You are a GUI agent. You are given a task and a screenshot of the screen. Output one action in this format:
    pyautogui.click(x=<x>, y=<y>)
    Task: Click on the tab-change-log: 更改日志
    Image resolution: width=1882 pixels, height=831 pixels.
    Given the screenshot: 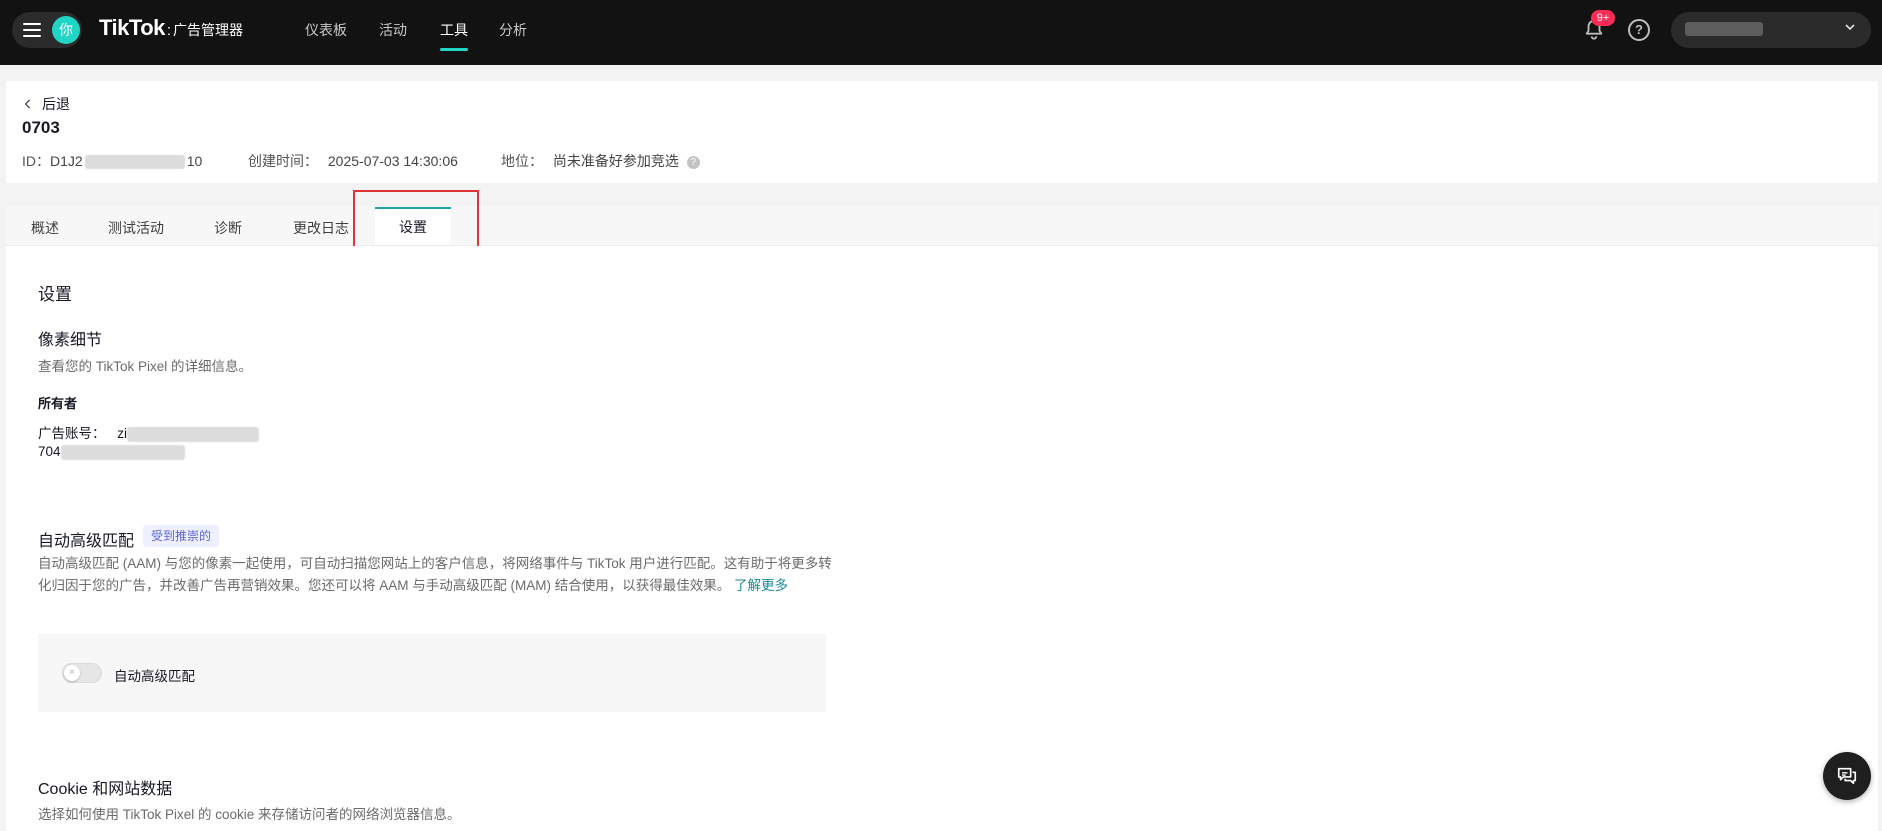 What is the action you would take?
    pyautogui.click(x=321, y=228)
    